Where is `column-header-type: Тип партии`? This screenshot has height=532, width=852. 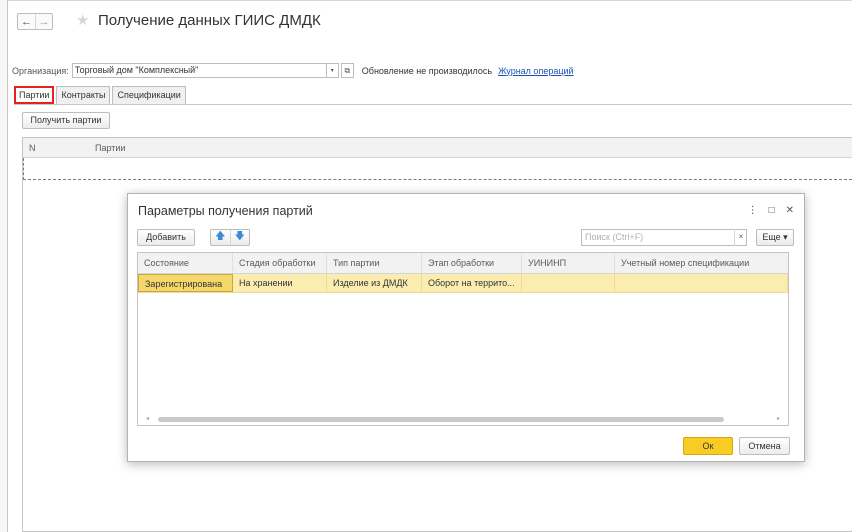 column-header-type: Тип партии is located at coordinates (374, 263).